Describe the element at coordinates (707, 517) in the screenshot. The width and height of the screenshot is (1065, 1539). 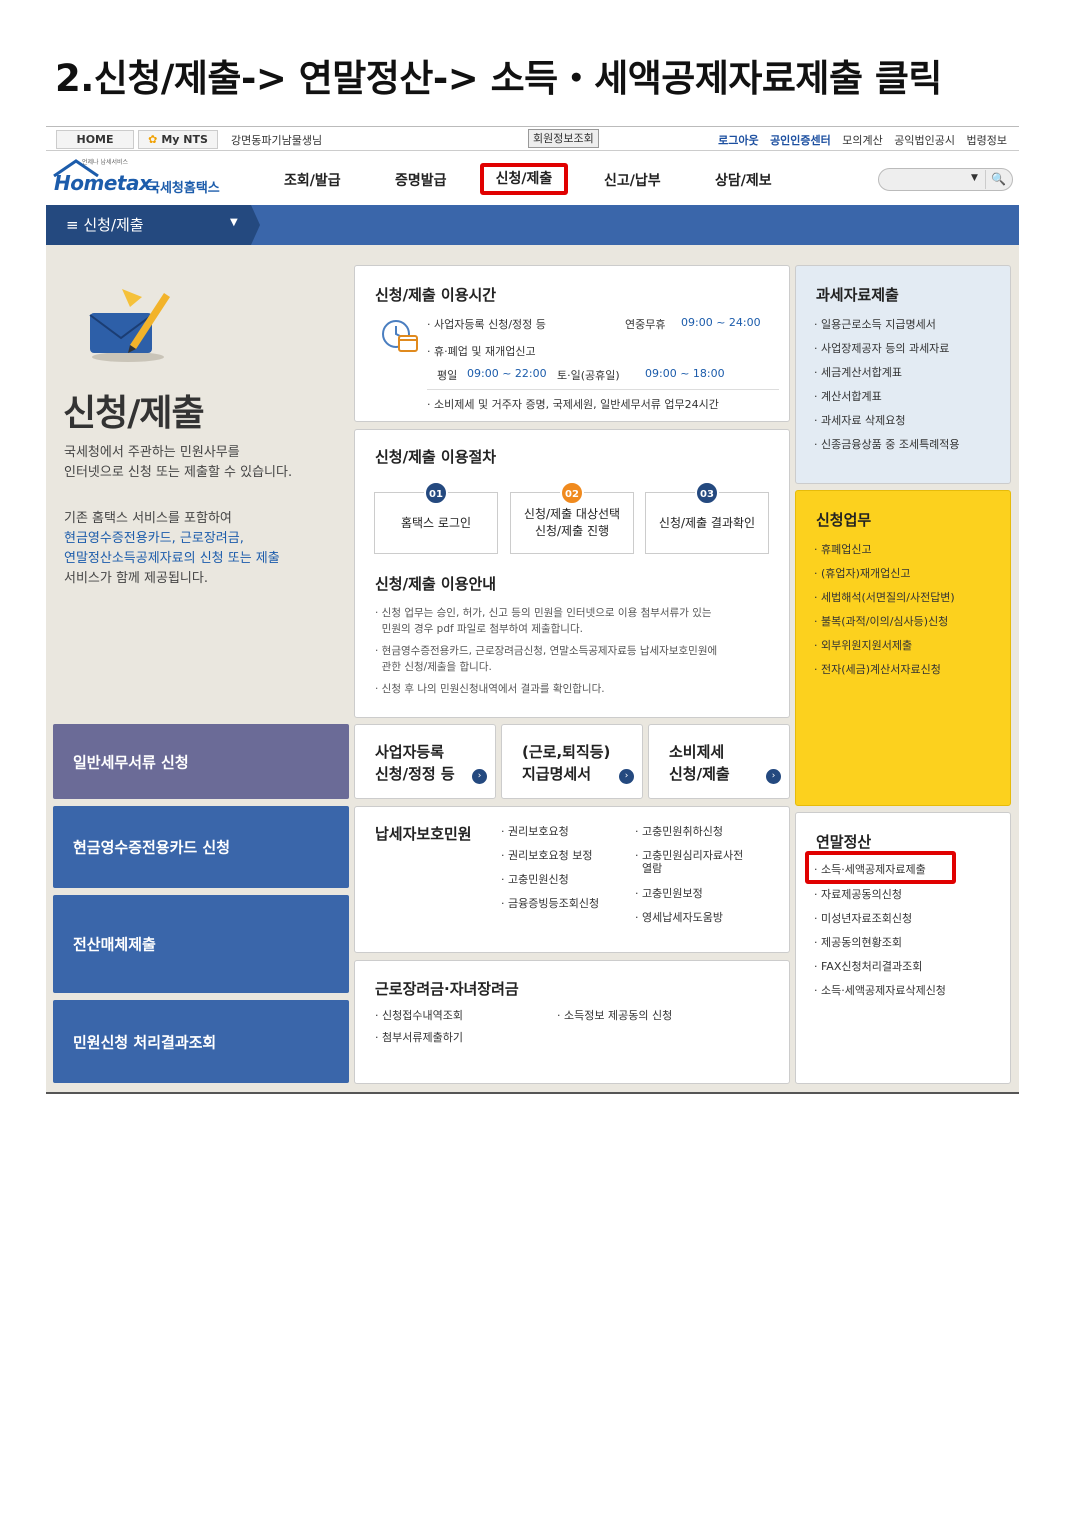
I see `procedure-step: 03 신청/제출 결과확인` at that location.